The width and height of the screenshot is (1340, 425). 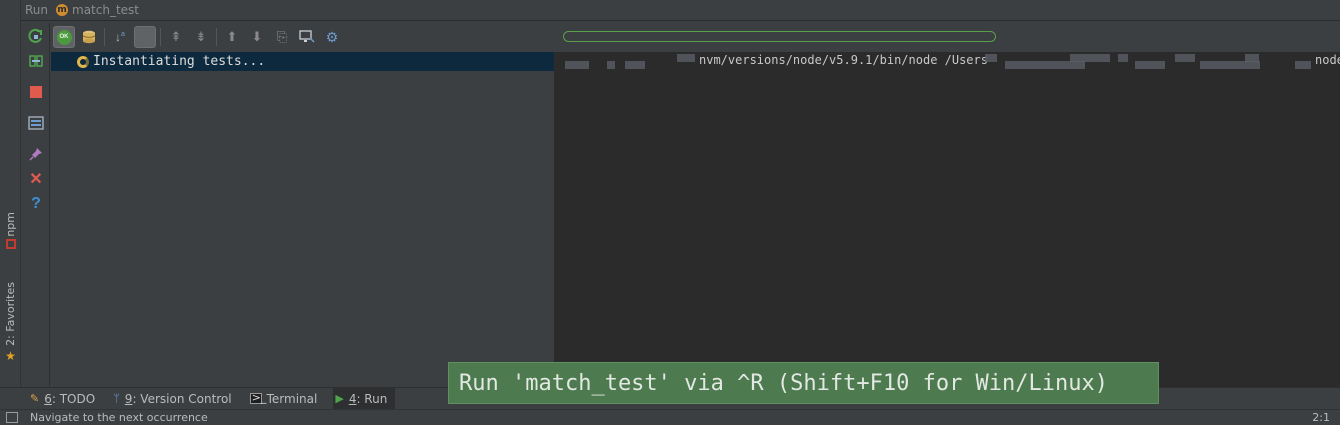 I want to click on status-message: Navigate to the next occurrence, so click(x=119, y=417).